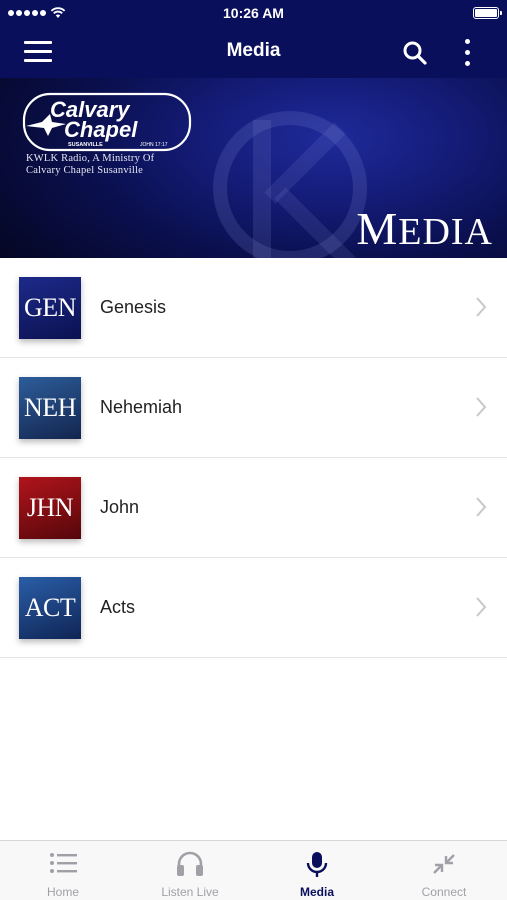  What do you see at coordinates (290, 184) in the screenshot?
I see `k-watermark-icon` at bounding box center [290, 184].